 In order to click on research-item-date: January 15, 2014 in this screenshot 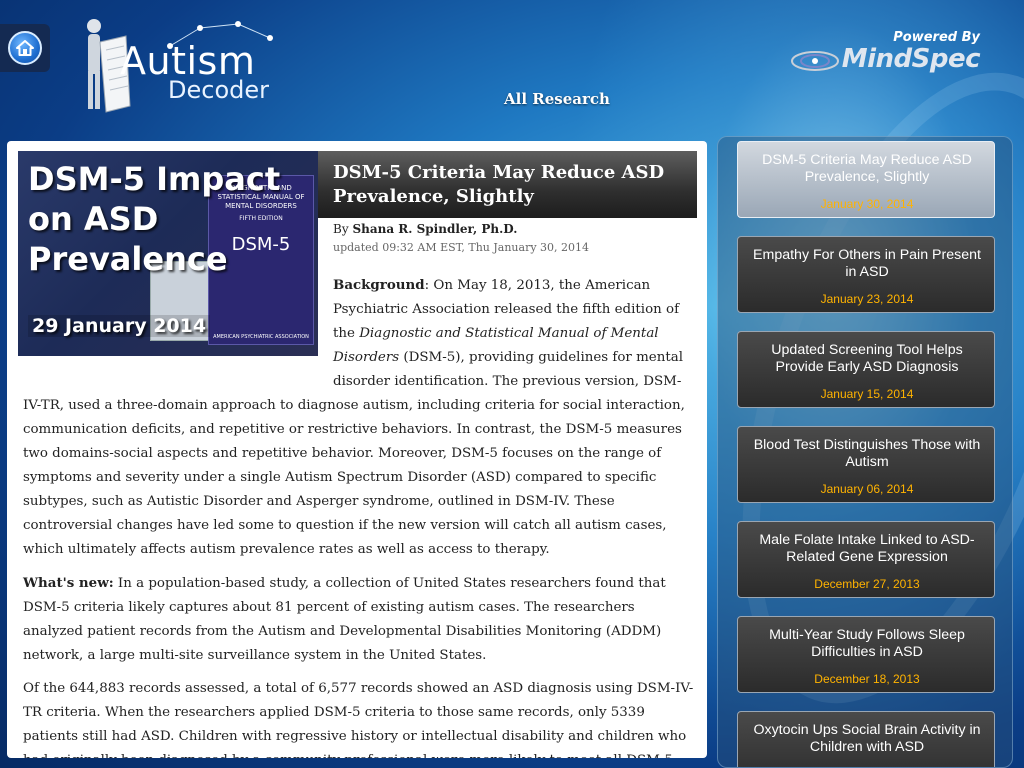, I will do `click(867, 394)`.